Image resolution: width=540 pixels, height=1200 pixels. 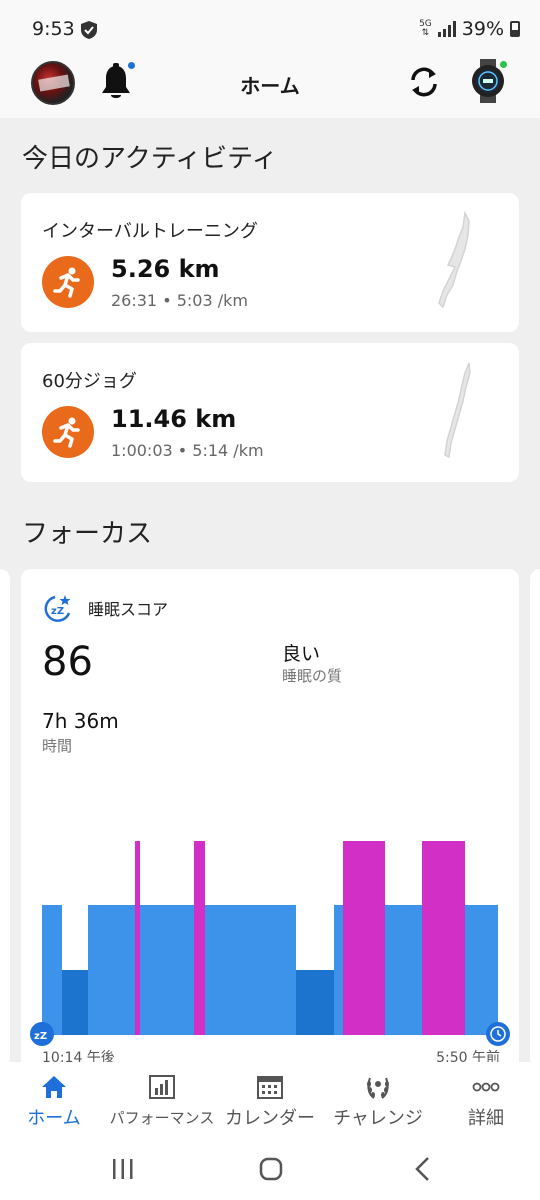 What do you see at coordinates (57, 746) in the screenshot?
I see `sleep-duration-label: 時間` at bounding box center [57, 746].